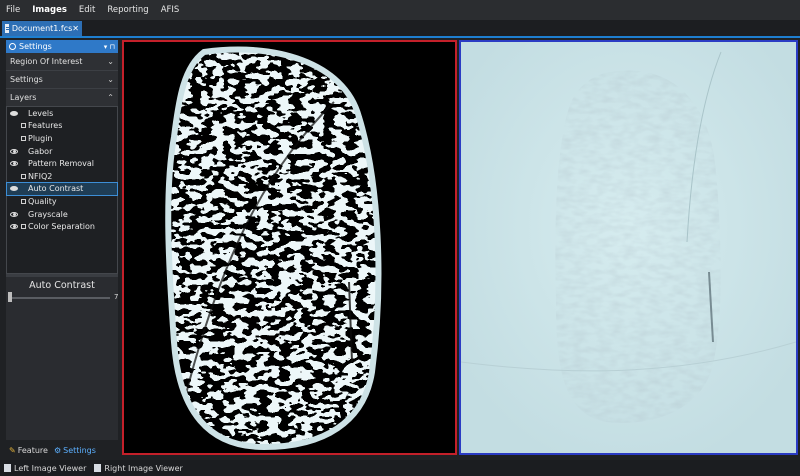 The image size is (800, 476). Describe the element at coordinates (116, 297) in the screenshot. I see `slider-value: 7` at that location.